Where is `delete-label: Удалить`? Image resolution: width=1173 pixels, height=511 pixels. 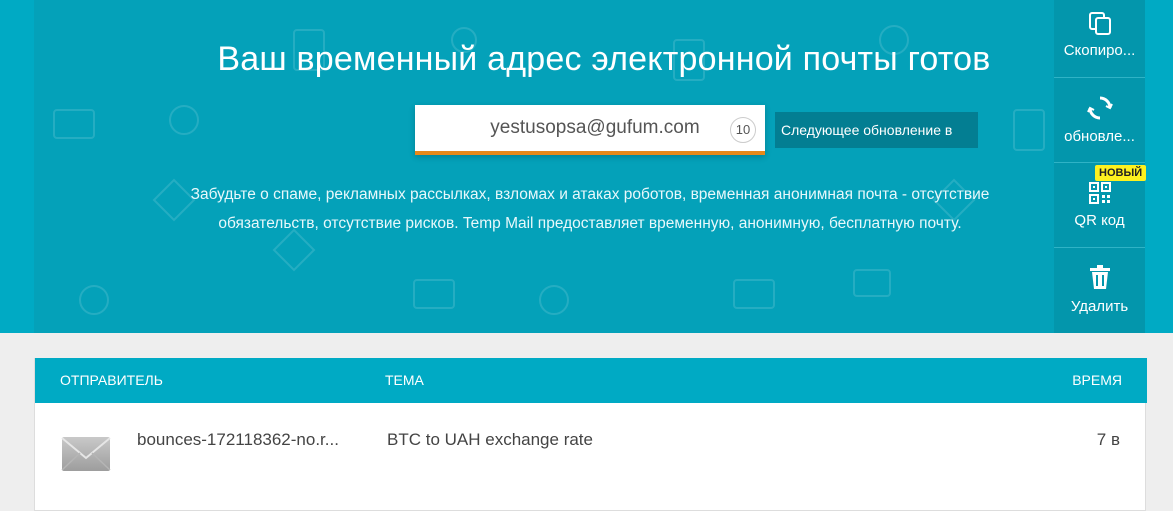 delete-label: Удалить is located at coordinates (1099, 306).